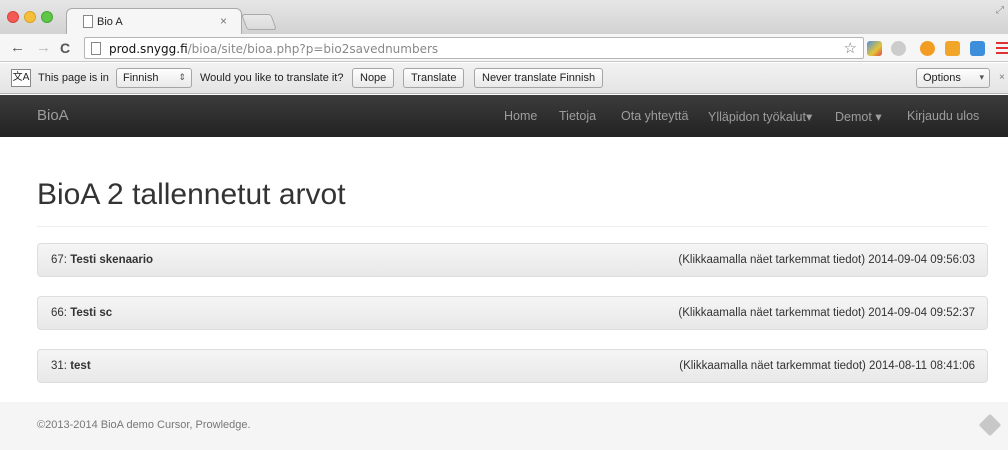 This screenshot has height=450, width=1008. Describe the element at coordinates (13, 17) in the screenshot. I see `window-close-button` at that location.